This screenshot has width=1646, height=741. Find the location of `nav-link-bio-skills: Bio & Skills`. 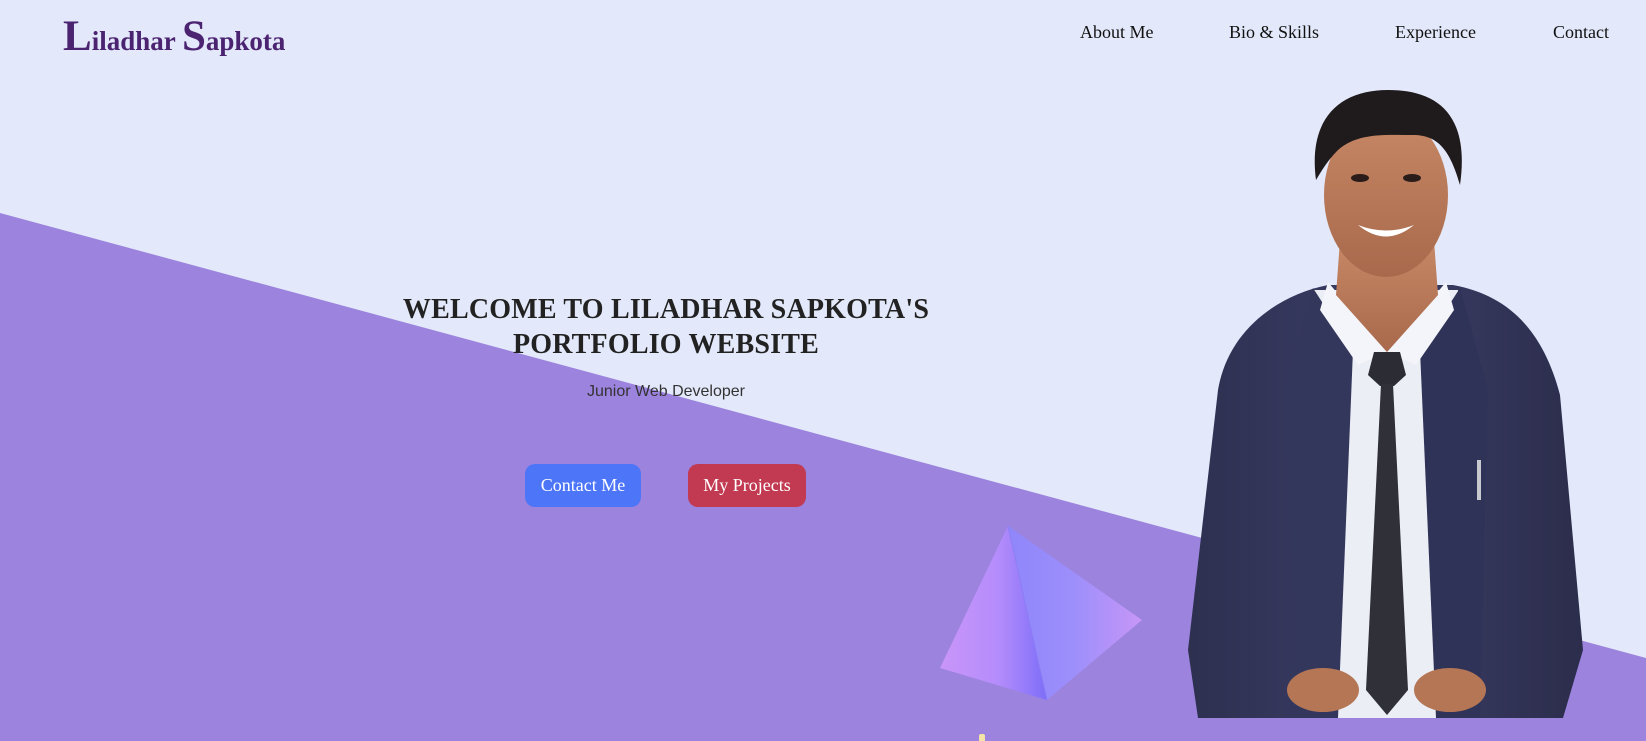

nav-link-bio-skills: Bio & Skills is located at coordinates (1274, 32).